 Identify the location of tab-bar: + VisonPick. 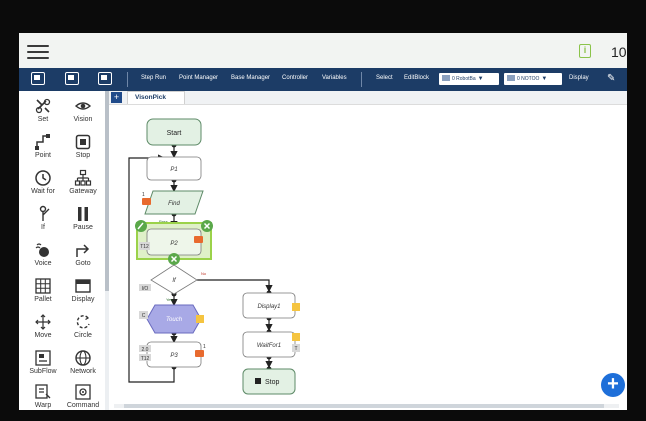
(368, 98).